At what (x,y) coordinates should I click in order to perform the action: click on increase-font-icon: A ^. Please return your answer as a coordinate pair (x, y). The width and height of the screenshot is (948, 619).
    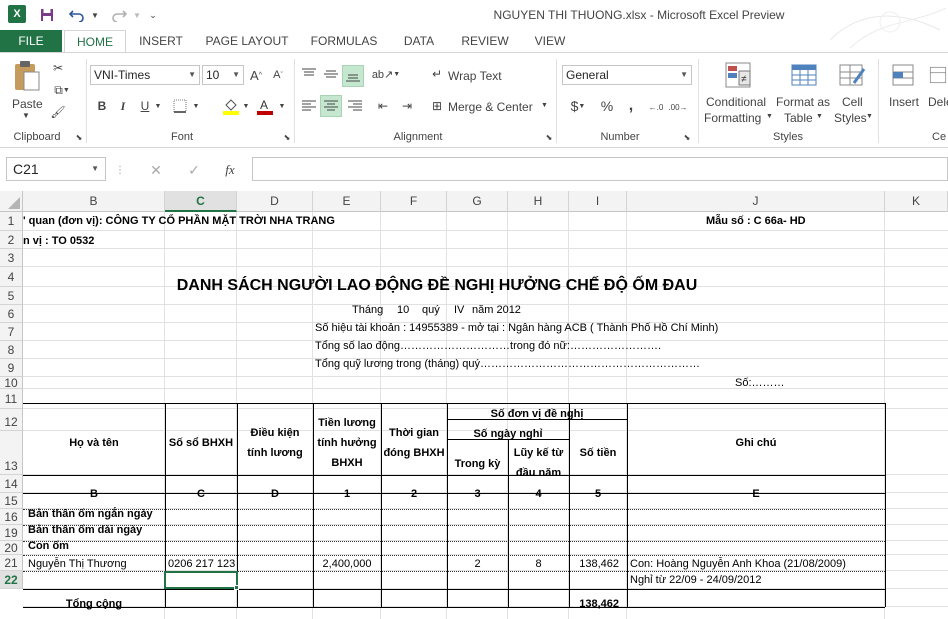
    Looking at the image, I should click on (256, 75).